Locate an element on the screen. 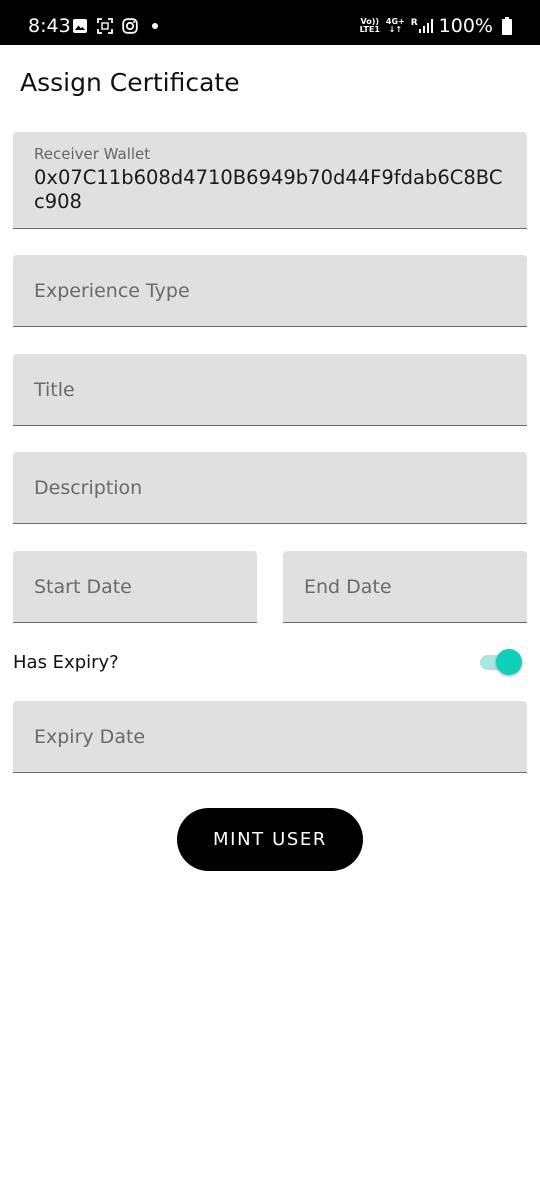 This screenshot has width=540, height=1200. start-date-field: Start Date is located at coordinates (135, 587).